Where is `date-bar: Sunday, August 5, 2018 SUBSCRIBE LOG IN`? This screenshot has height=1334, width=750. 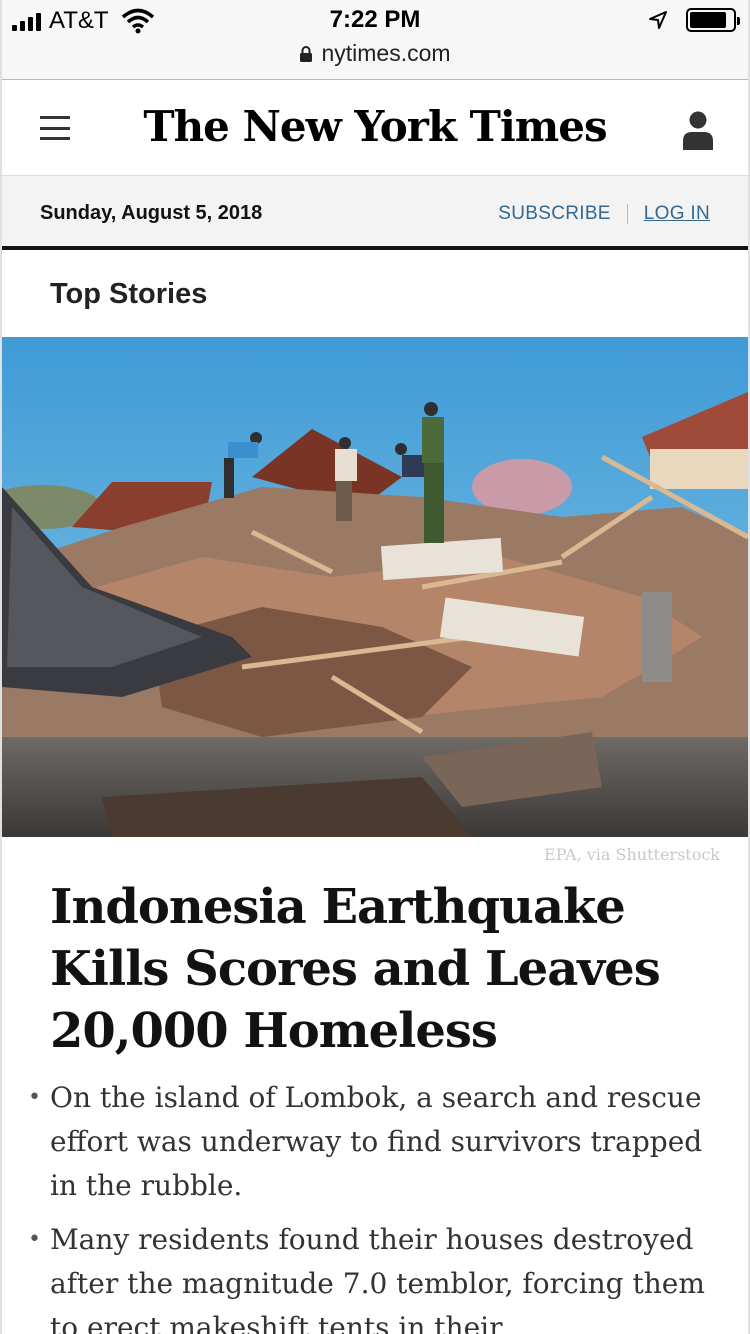 date-bar: Sunday, August 5, 2018 SUBSCRIBE LOG IN is located at coordinates (375, 213).